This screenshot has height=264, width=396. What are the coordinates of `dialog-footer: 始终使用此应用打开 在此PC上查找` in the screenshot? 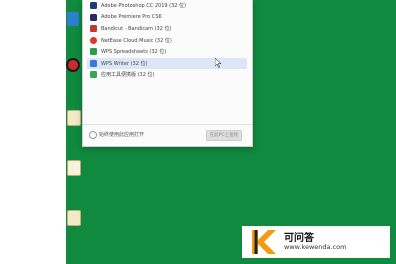 It's located at (167, 134).